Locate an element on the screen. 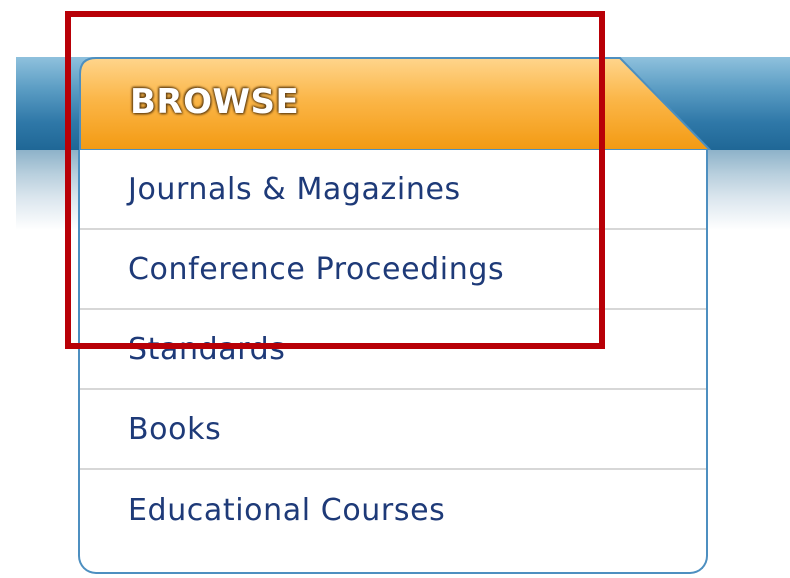  browse-link-books: Books is located at coordinates (174, 429).